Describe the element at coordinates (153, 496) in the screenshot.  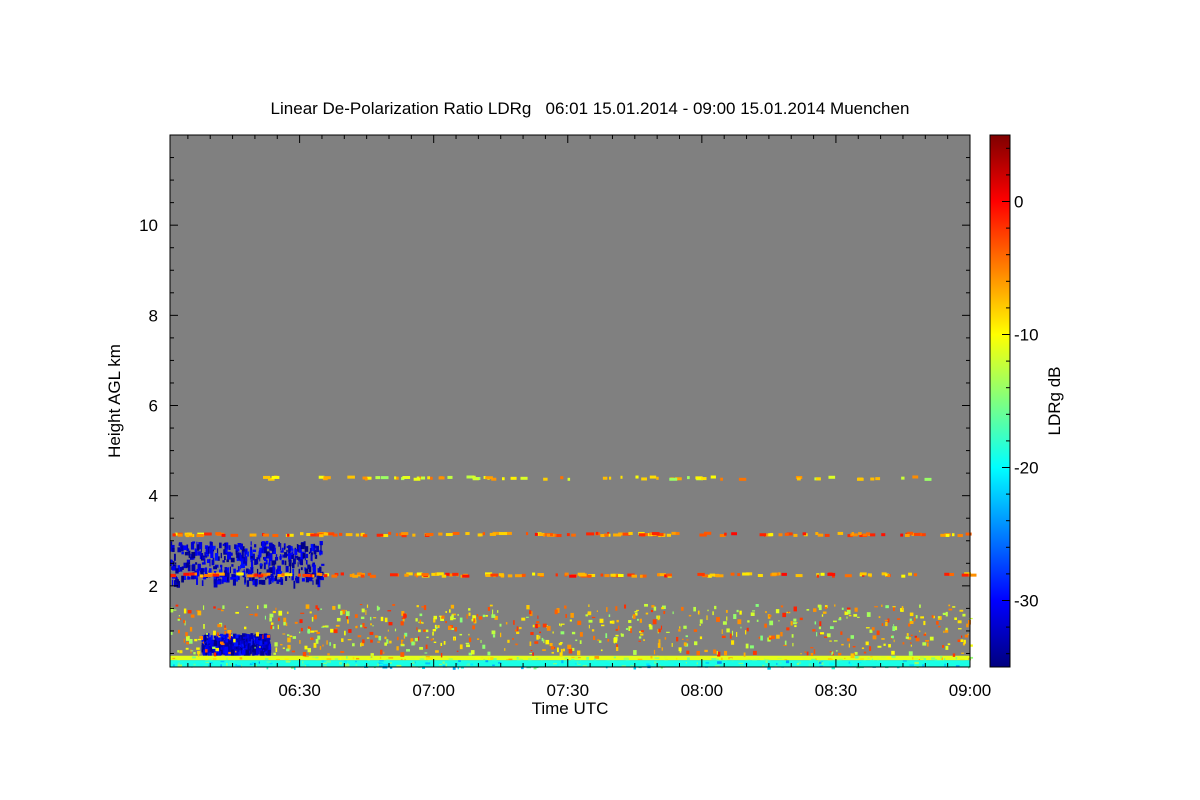
I see `y-tick-label: 4` at that location.